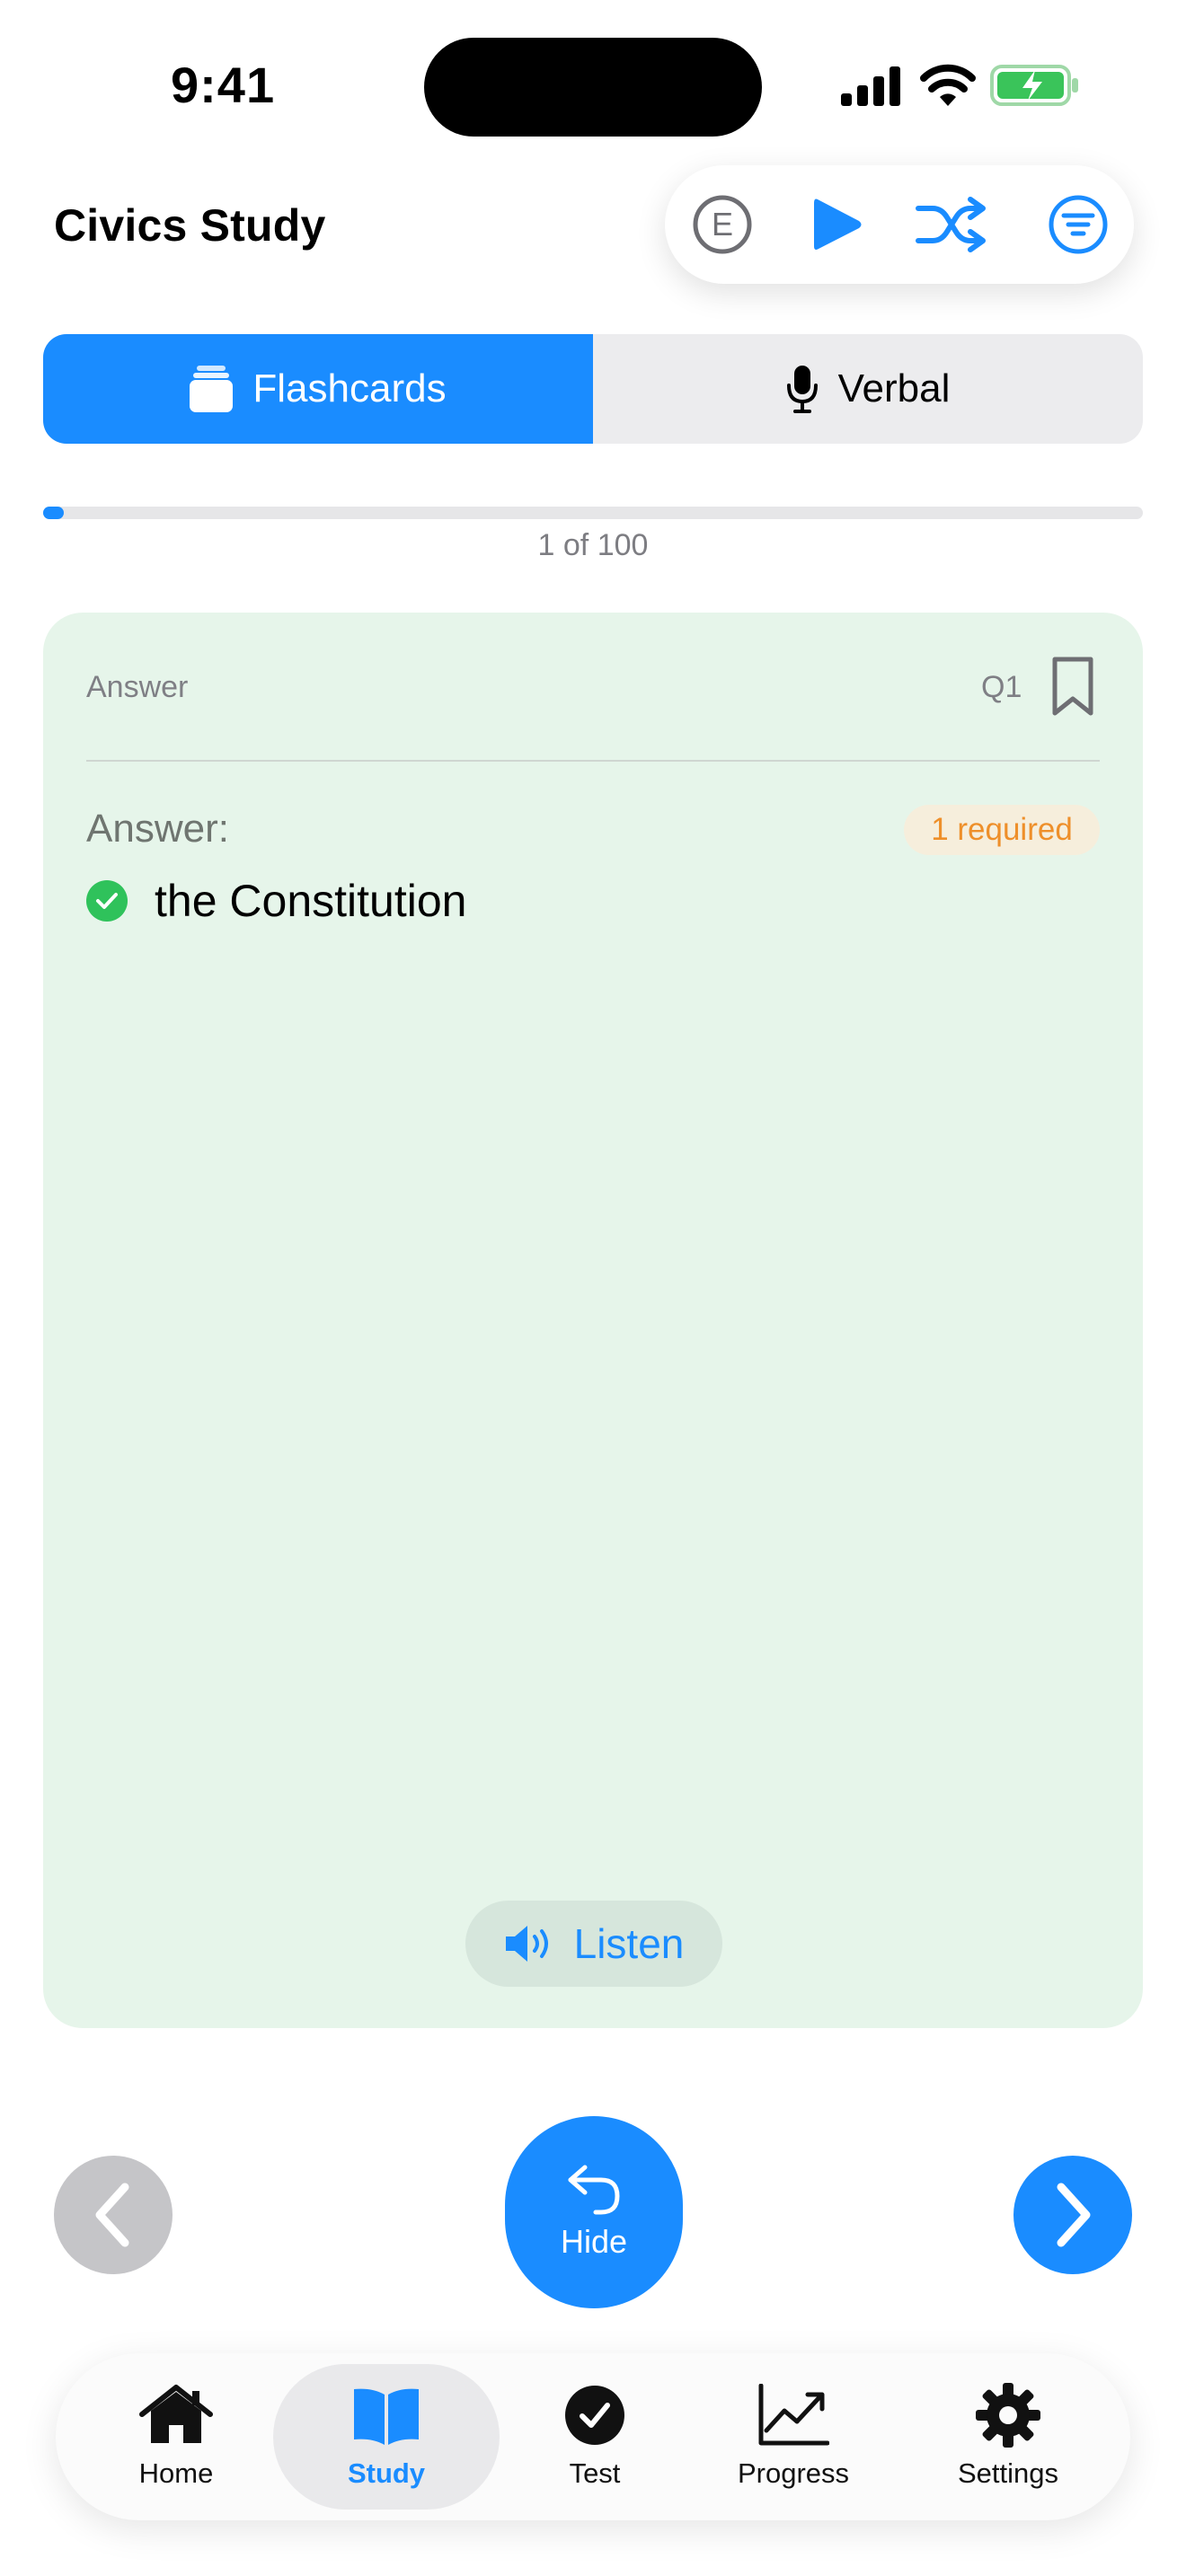  Describe the element at coordinates (629, 1944) in the screenshot. I see `listen-label: Listen` at that location.